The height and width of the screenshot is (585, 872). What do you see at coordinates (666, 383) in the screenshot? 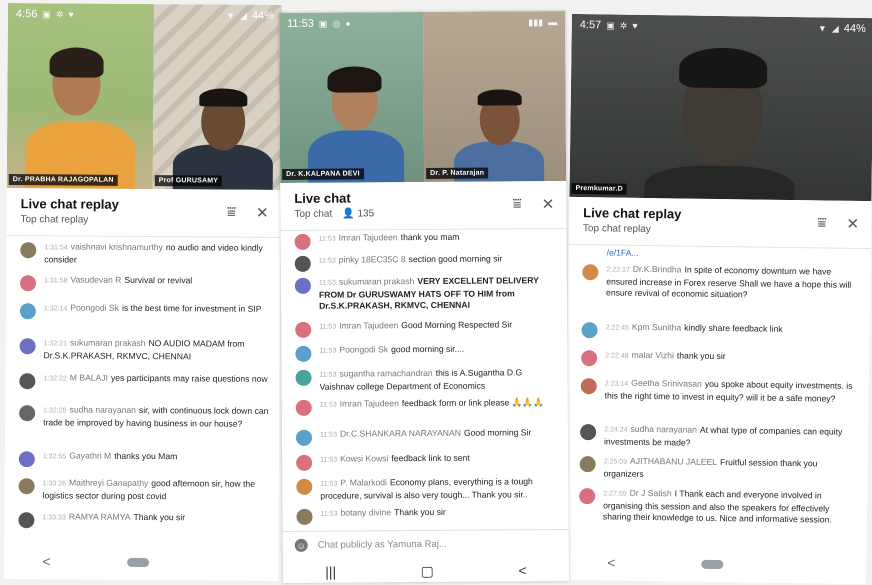
I see `author-name: Geetha Srinivasan` at bounding box center [666, 383].